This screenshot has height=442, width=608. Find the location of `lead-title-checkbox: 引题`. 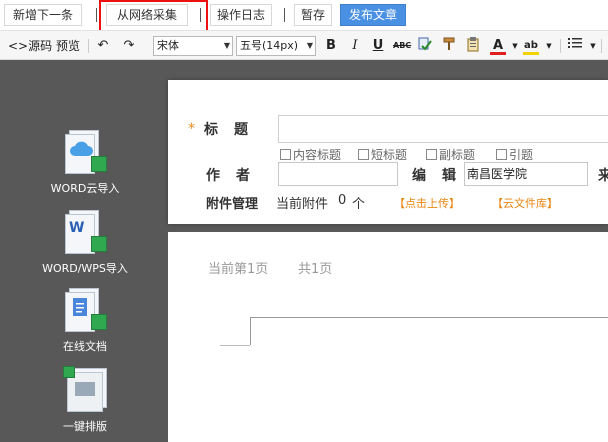

lead-title-checkbox: 引题 is located at coordinates (514, 154).